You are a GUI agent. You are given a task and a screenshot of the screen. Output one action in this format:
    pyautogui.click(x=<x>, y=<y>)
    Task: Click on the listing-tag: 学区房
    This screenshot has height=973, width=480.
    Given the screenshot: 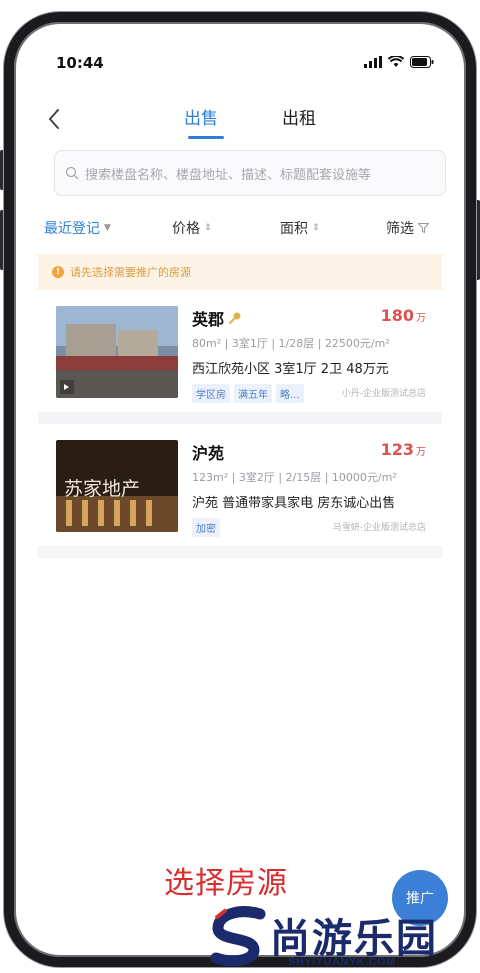 What is the action you would take?
    pyautogui.click(x=211, y=393)
    